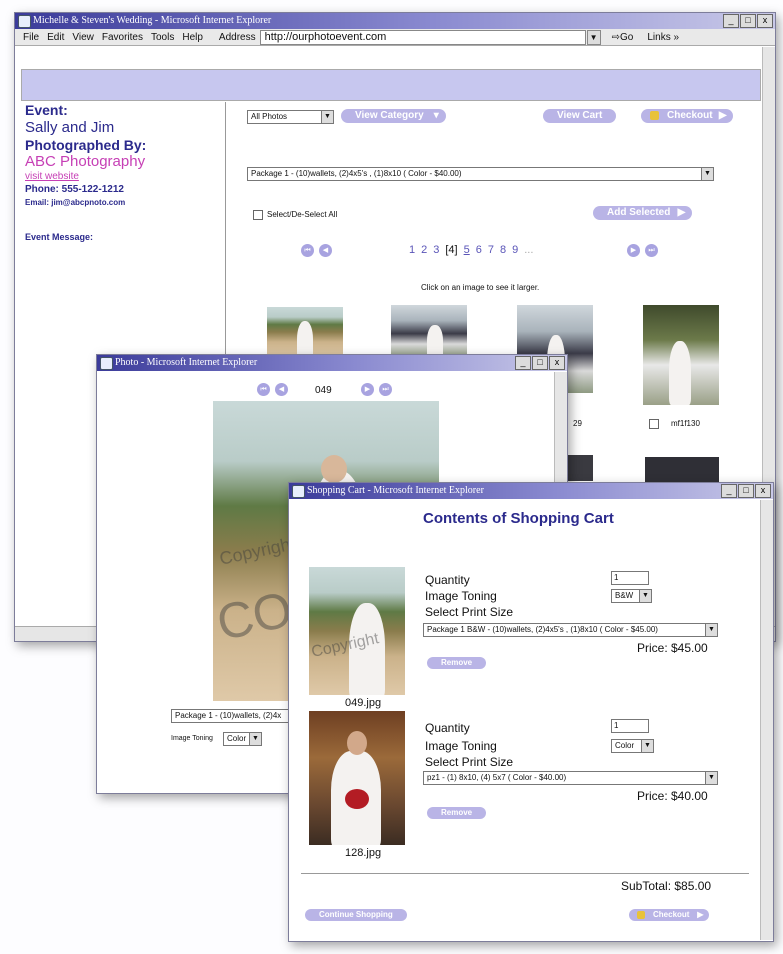  Describe the element at coordinates (577, 423) in the screenshot. I see `thumbnail-caption: 29` at that location.